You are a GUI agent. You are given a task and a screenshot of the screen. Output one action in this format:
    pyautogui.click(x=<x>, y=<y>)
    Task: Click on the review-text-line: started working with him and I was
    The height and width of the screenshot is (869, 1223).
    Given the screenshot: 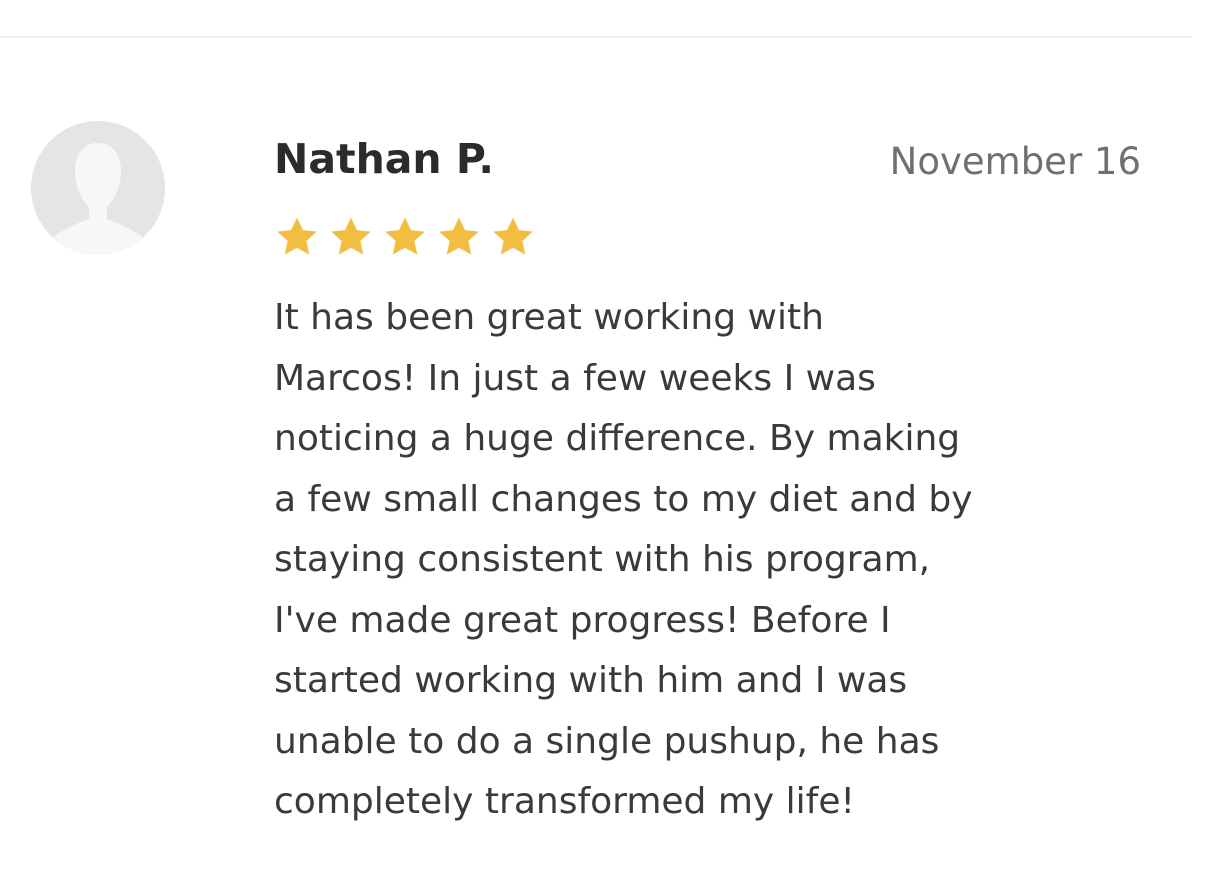 What is the action you would take?
    pyautogui.click(x=591, y=680)
    